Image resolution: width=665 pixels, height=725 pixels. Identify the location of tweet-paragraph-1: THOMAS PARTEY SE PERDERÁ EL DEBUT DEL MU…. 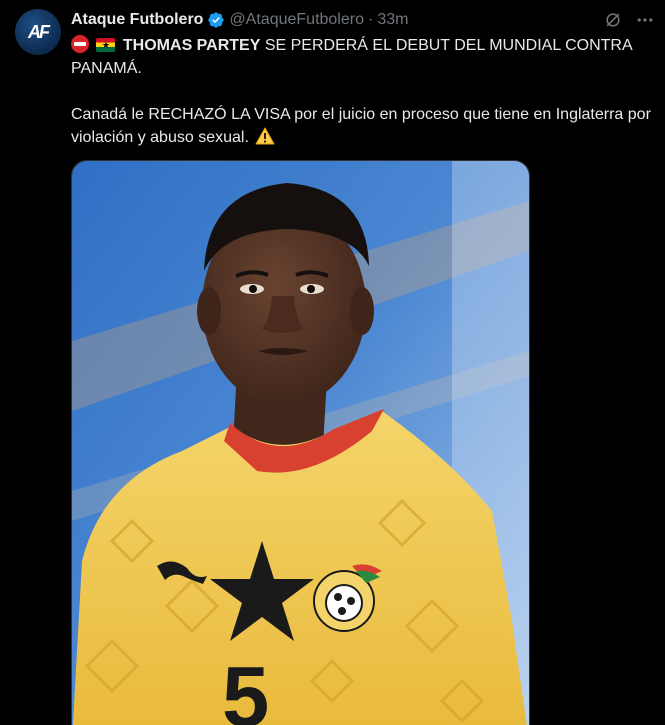
(361, 57).